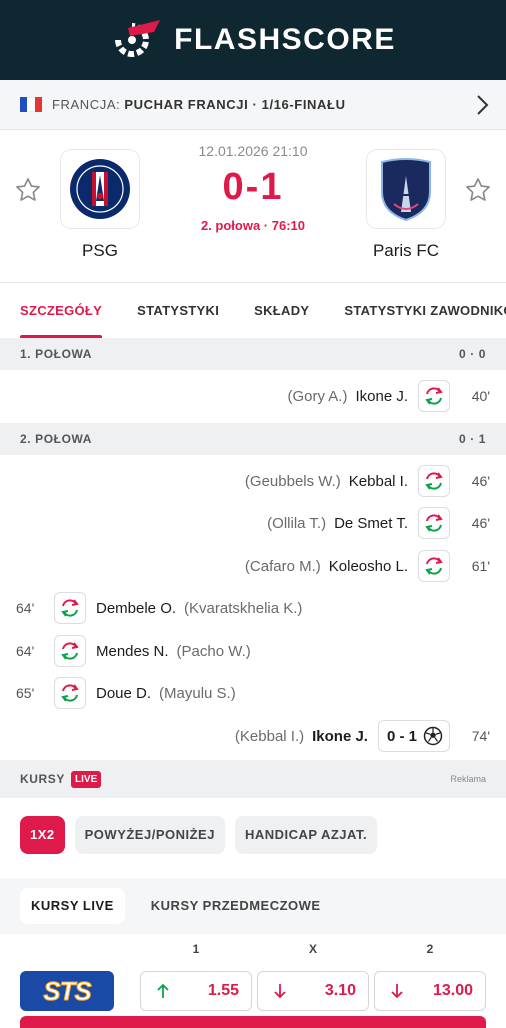  Describe the element at coordinates (124, 693) in the screenshot. I see `event-player: Doue D.` at that location.